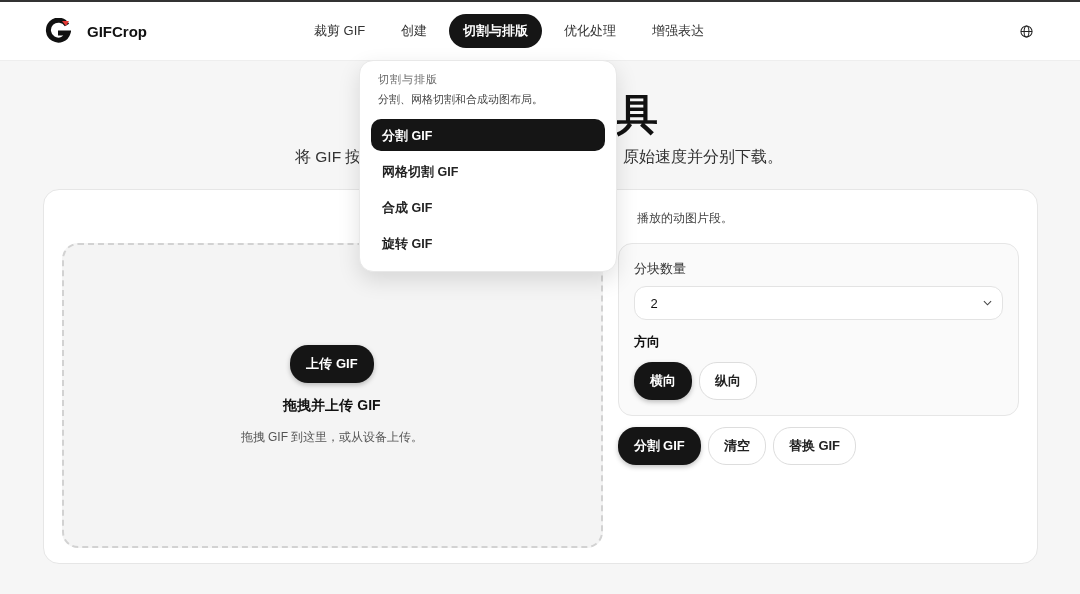  What do you see at coordinates (660, 269) in the screenshot?
I see `field-label: 分块数量` at bounding box center [660, 269].